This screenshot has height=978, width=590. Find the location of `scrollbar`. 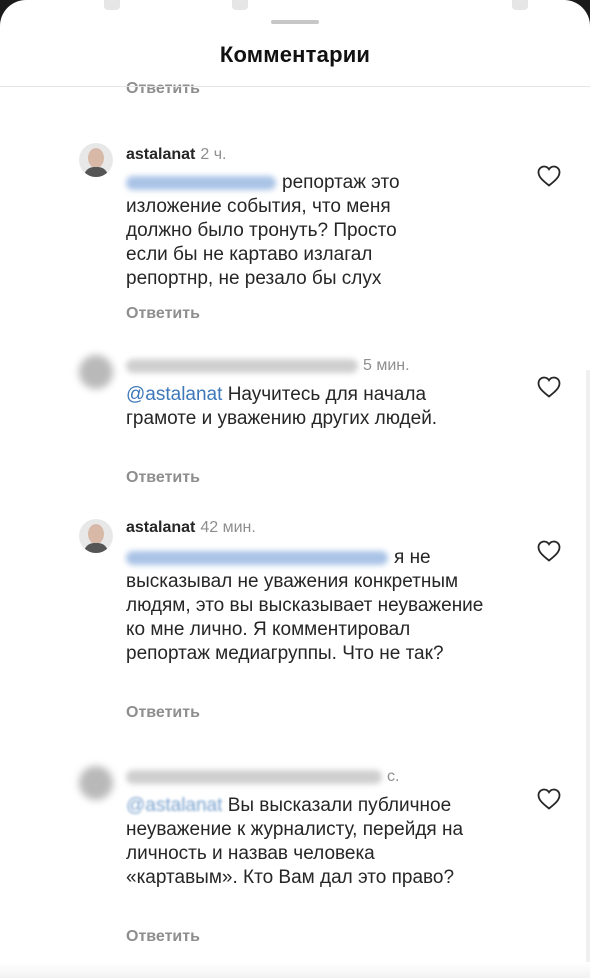

scrollbar is located at coordinates (588, 670).